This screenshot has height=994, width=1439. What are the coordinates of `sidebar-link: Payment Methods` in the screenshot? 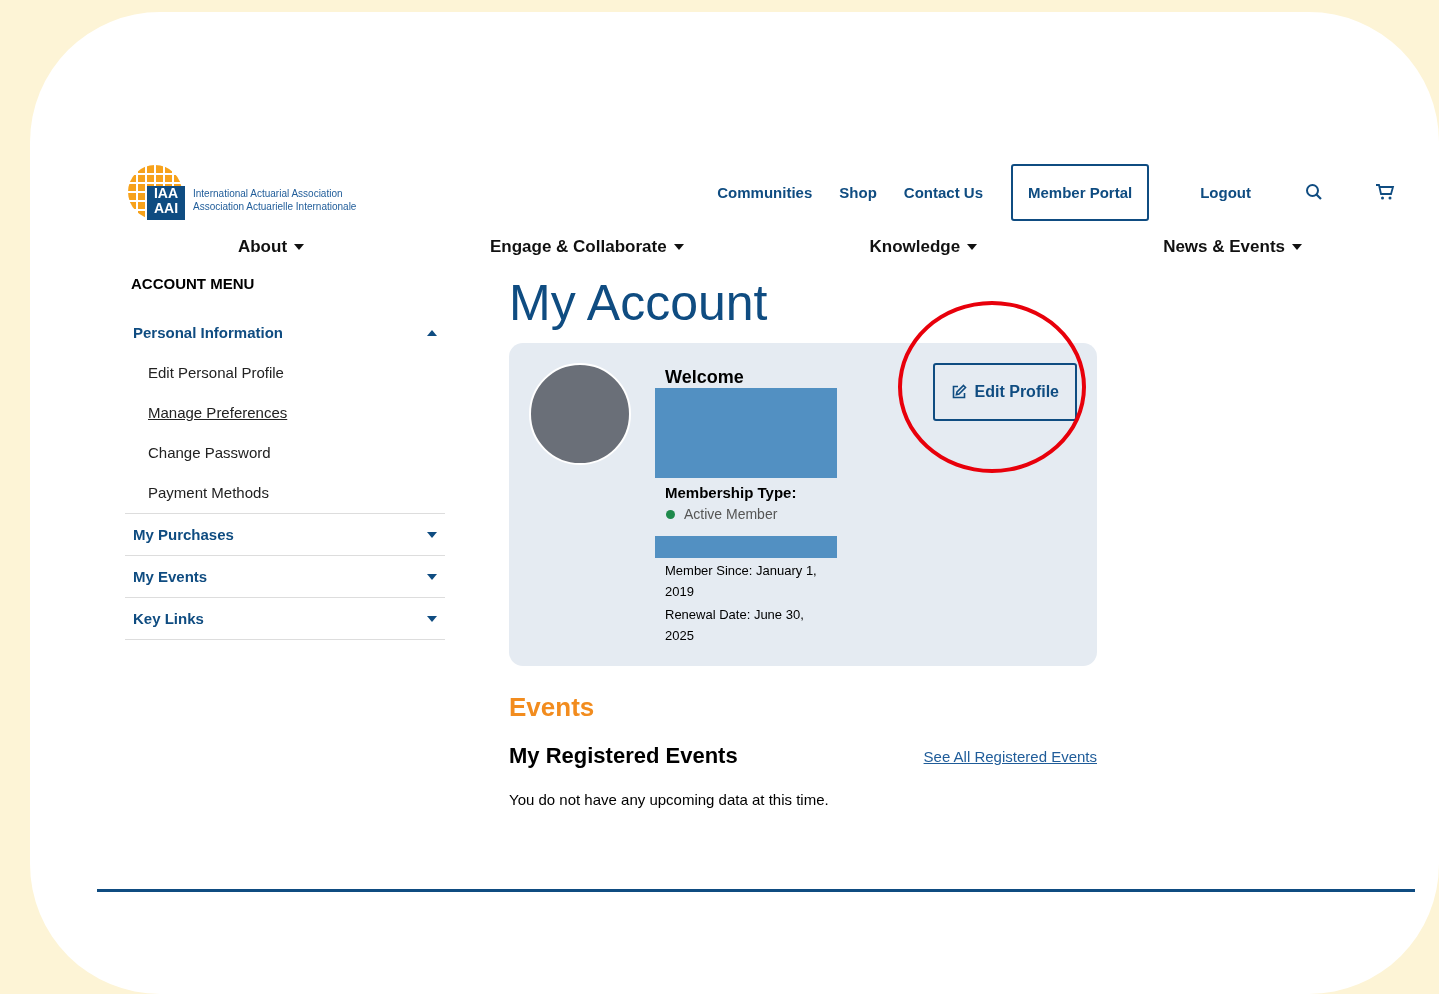 It's located at (285, 493).